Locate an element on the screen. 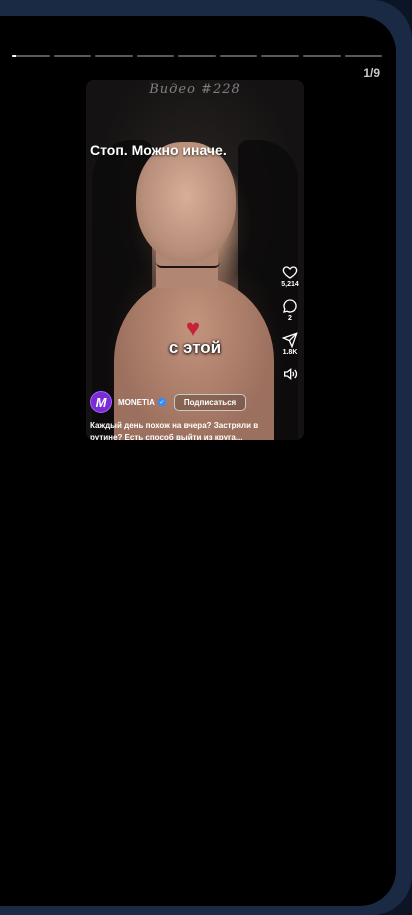  video-watermark: Видео #228 is located at coordinates (195, 89).